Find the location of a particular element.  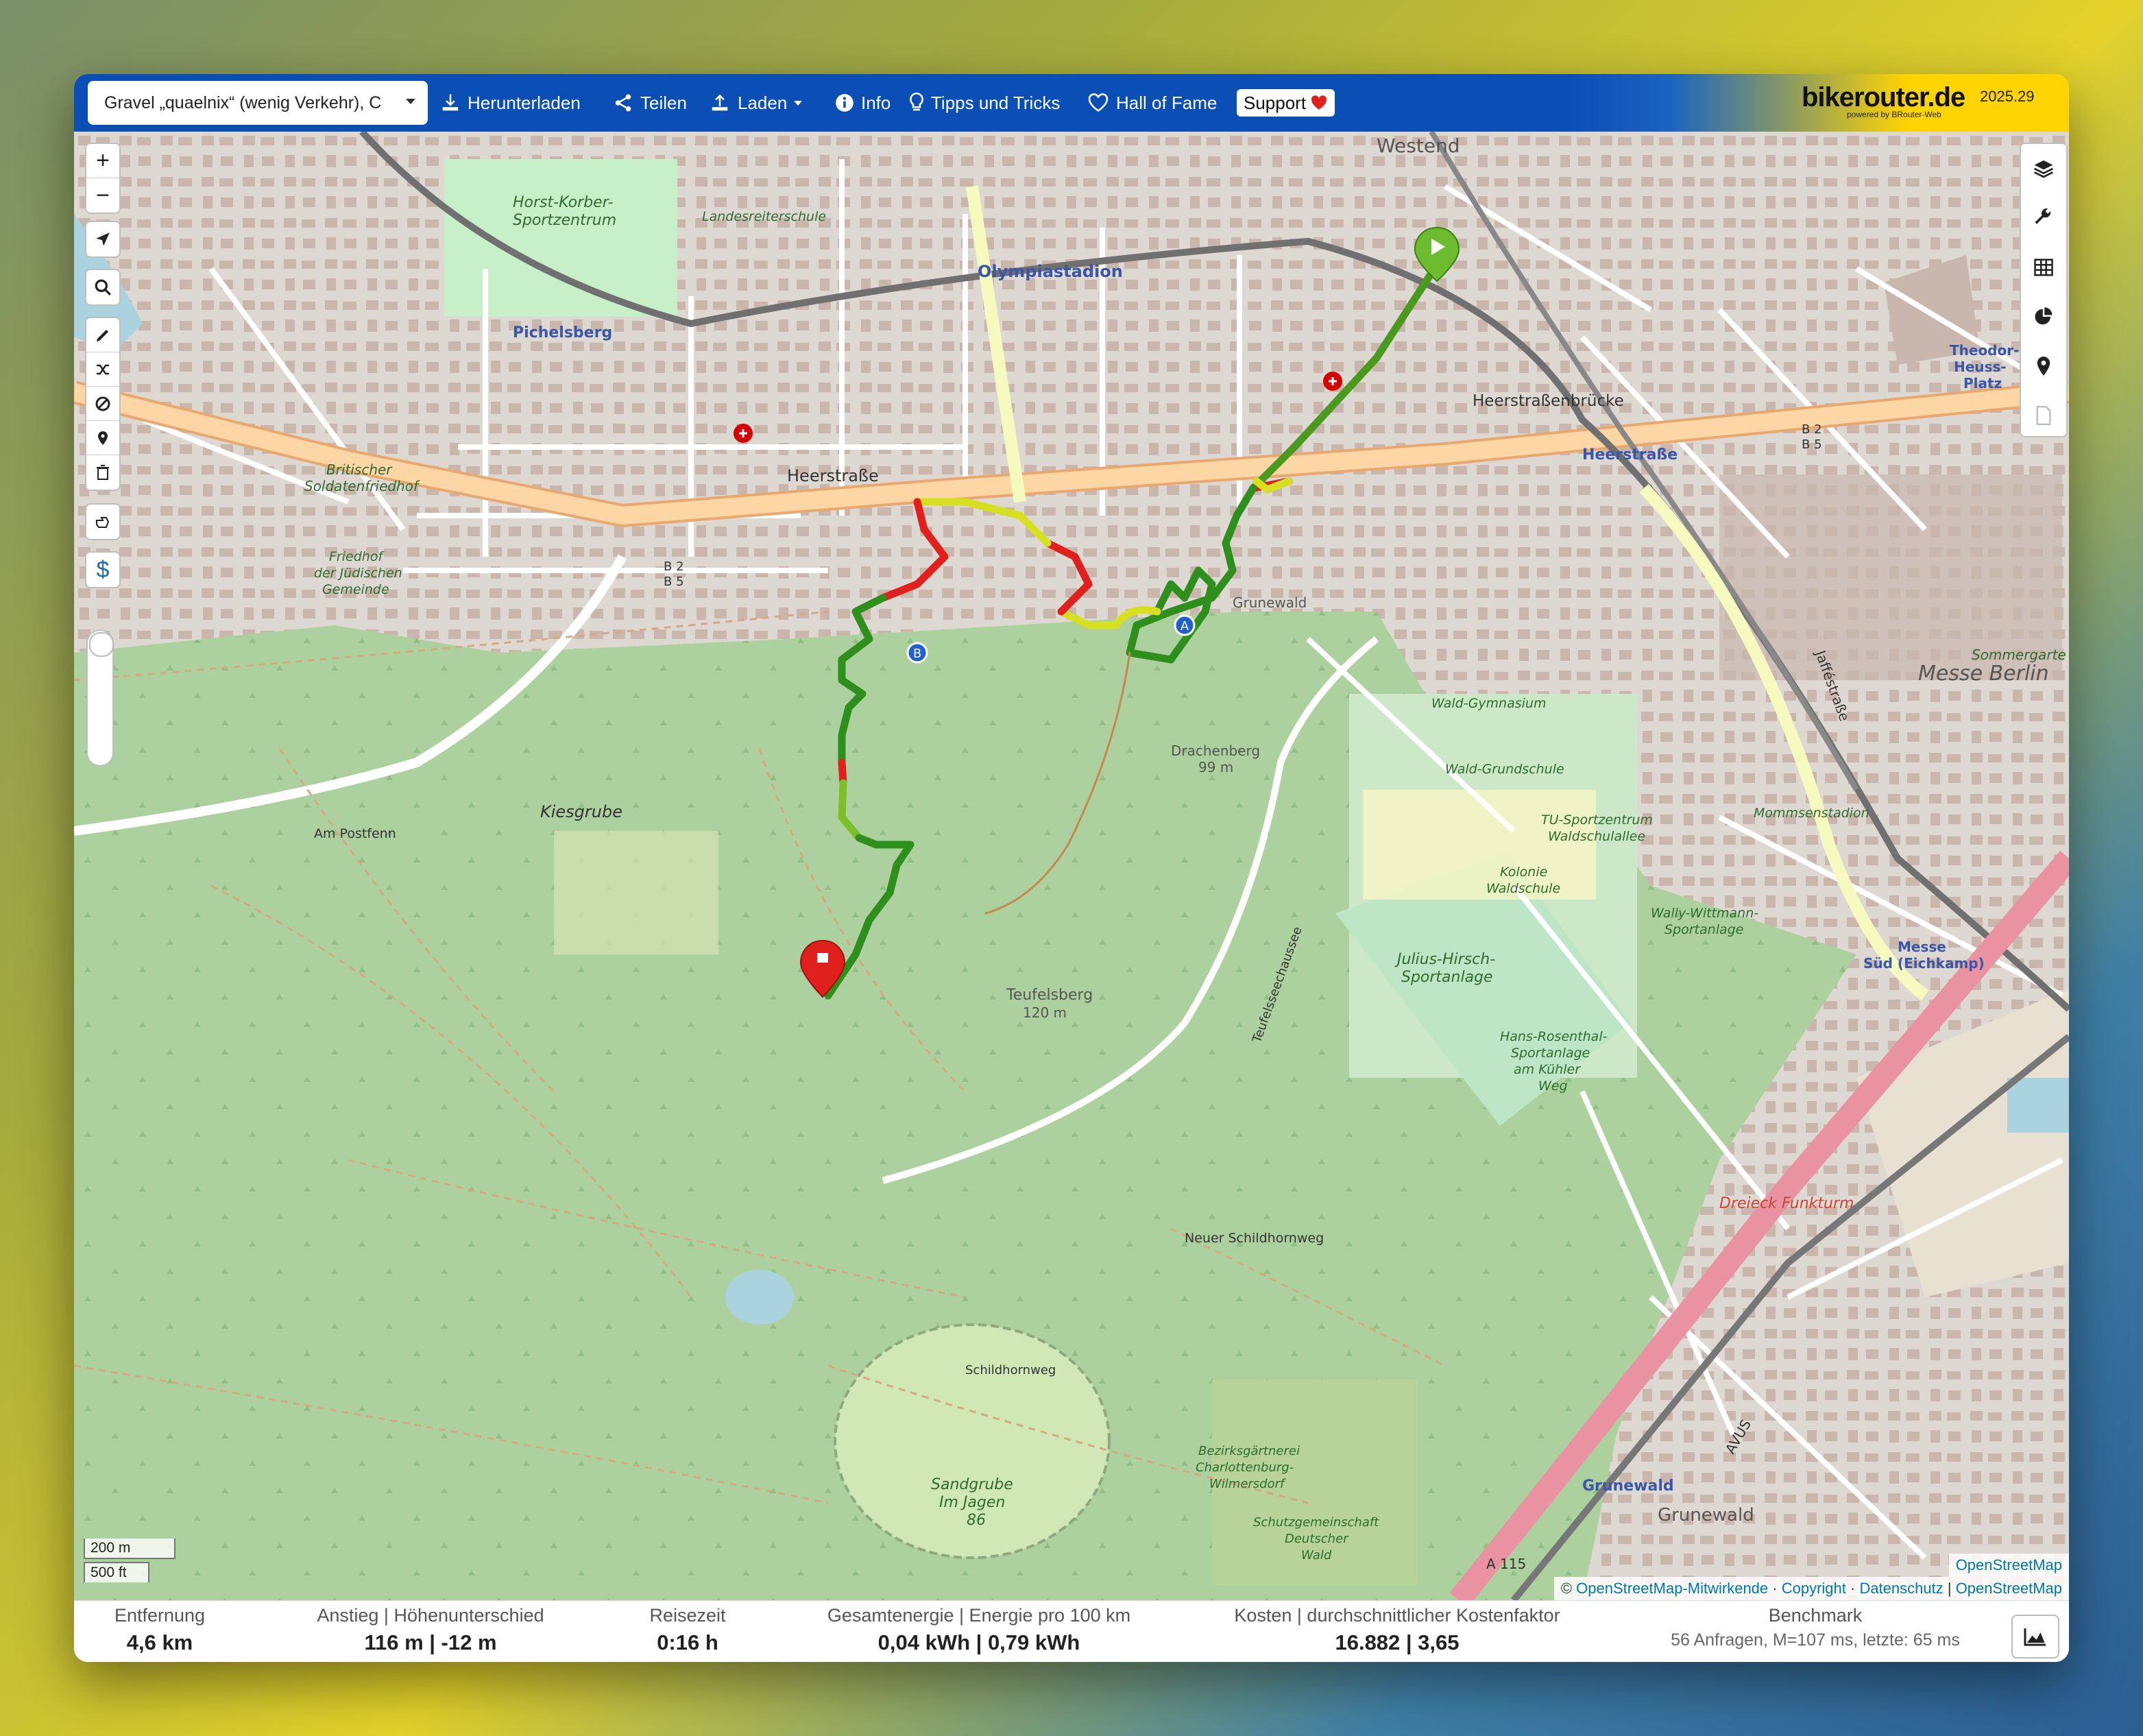

label-heerstrasse: Heerstraße is located at coordinates (833, 476).